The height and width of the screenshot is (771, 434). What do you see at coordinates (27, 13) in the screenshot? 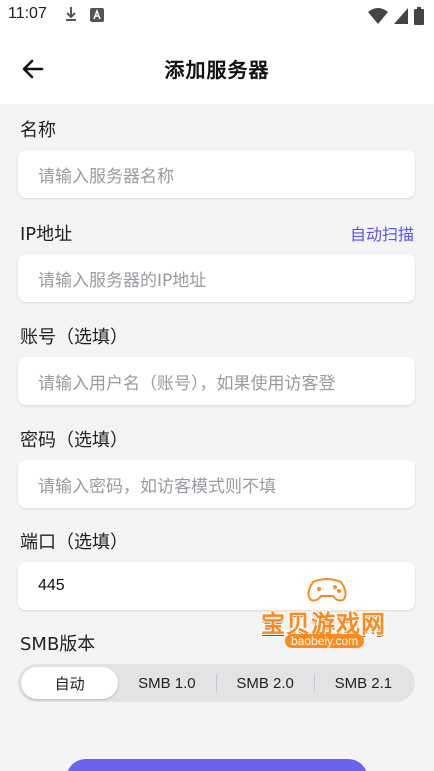
I see `status-time: 11:07` at bounding box center [27, 13].